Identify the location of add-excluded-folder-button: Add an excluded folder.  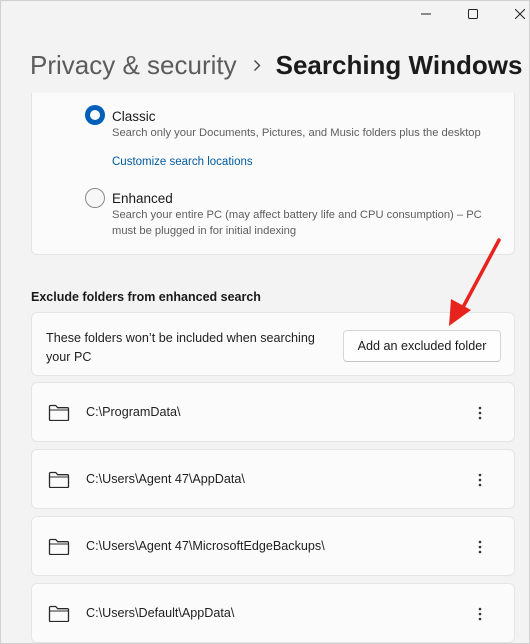
(422, 346).